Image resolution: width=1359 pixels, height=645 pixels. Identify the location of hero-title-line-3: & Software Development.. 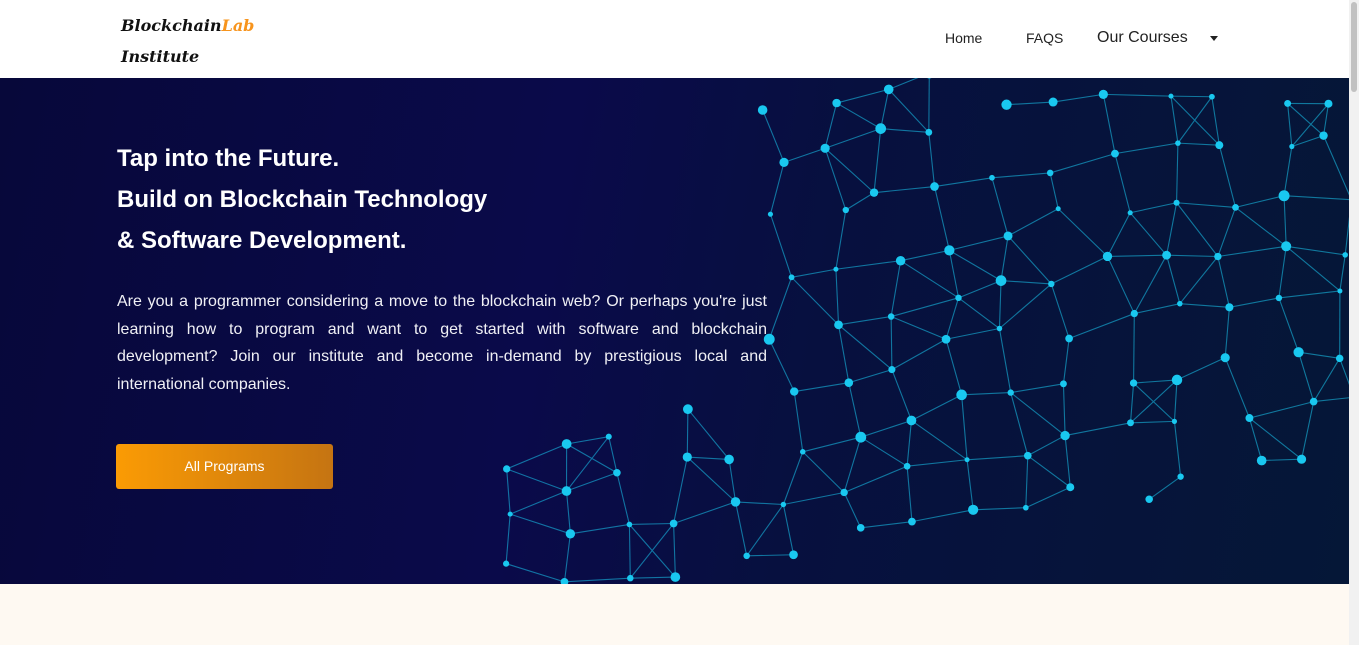
(262, 240).